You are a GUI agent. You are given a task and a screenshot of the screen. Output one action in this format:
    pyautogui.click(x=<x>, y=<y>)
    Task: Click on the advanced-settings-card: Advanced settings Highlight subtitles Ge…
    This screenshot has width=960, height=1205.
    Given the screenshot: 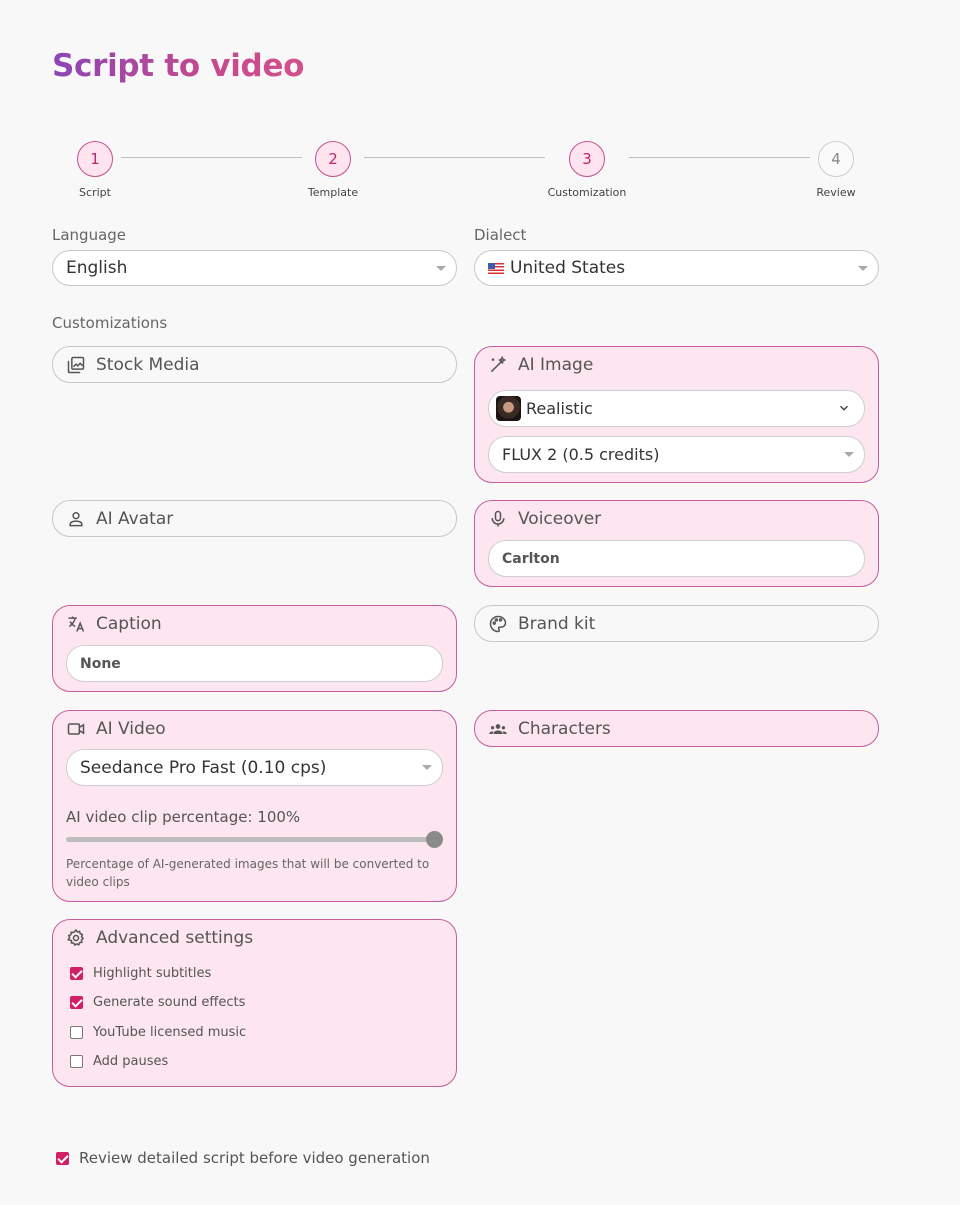 What is the action you would take?
    pyautogui.click(x=254, y=1003)
    